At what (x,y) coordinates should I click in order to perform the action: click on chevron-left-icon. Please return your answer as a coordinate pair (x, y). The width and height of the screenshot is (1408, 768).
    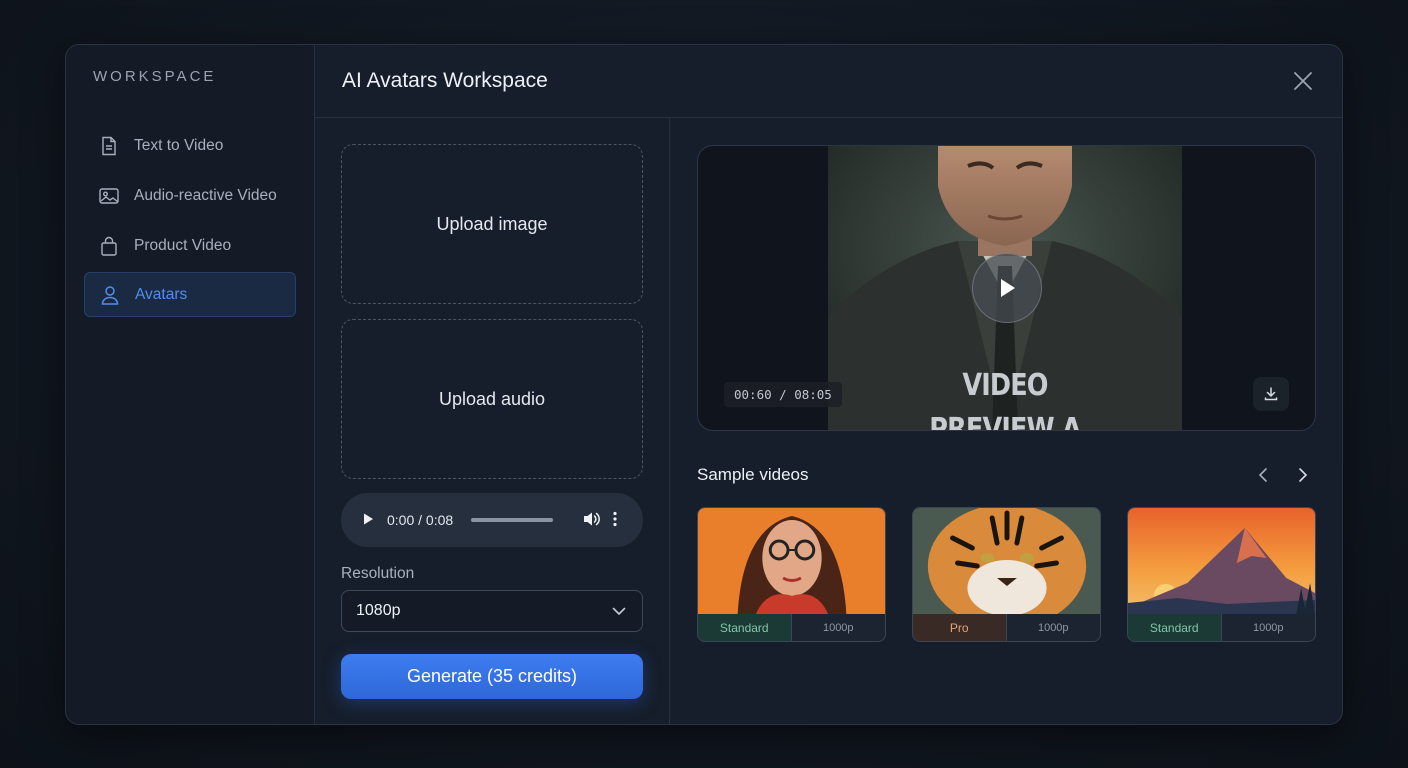
    Looking at the image, I should click on (1262, 475).